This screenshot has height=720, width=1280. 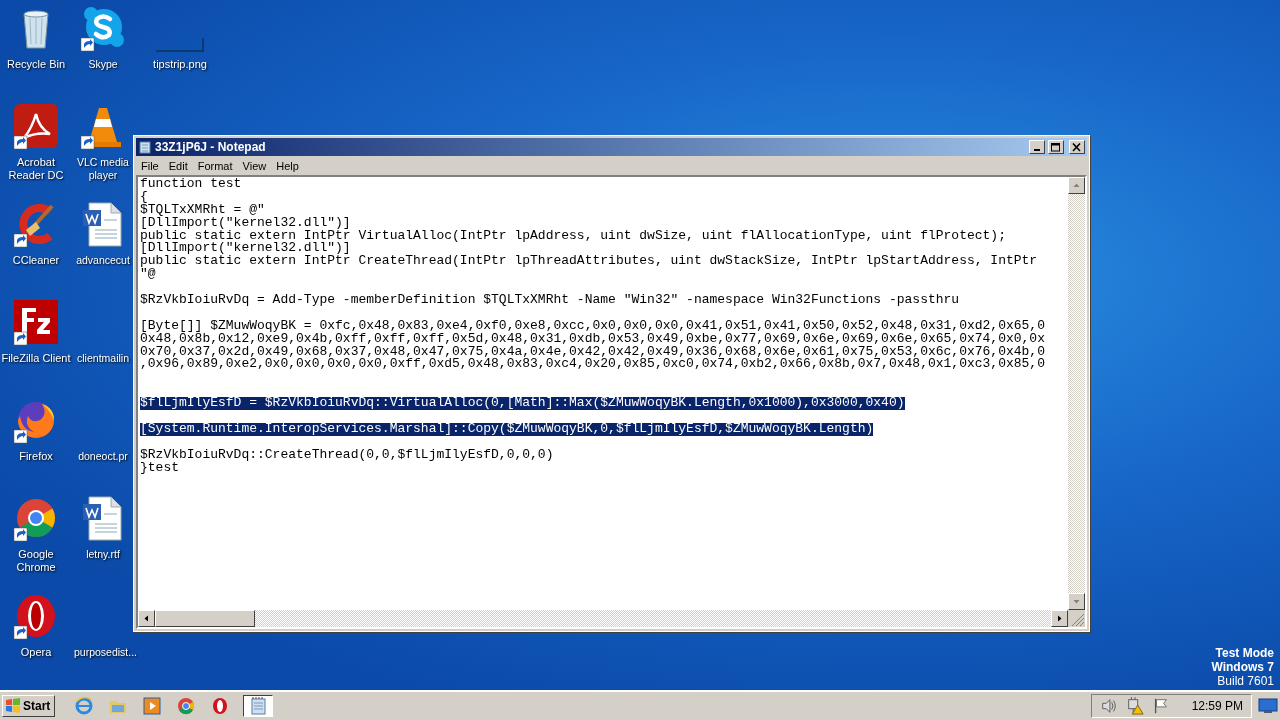 What do you see at coordinates (573, 236) in the screenshot?
I see `code-line: public static extern IntPtr VirtualAlloc(IntPtr lpAddress, uint dwSize, uint flAllocationType, uint flProtect);` at bounding box center [573, 236].